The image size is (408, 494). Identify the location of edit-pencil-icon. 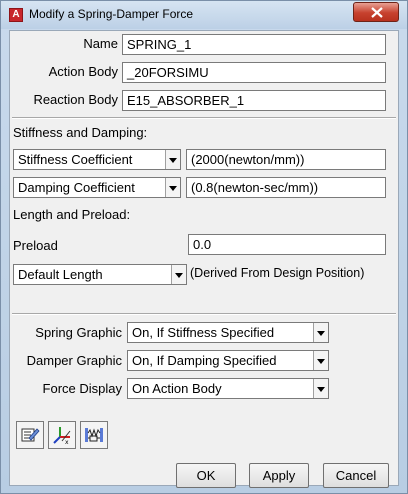
(30, 435).